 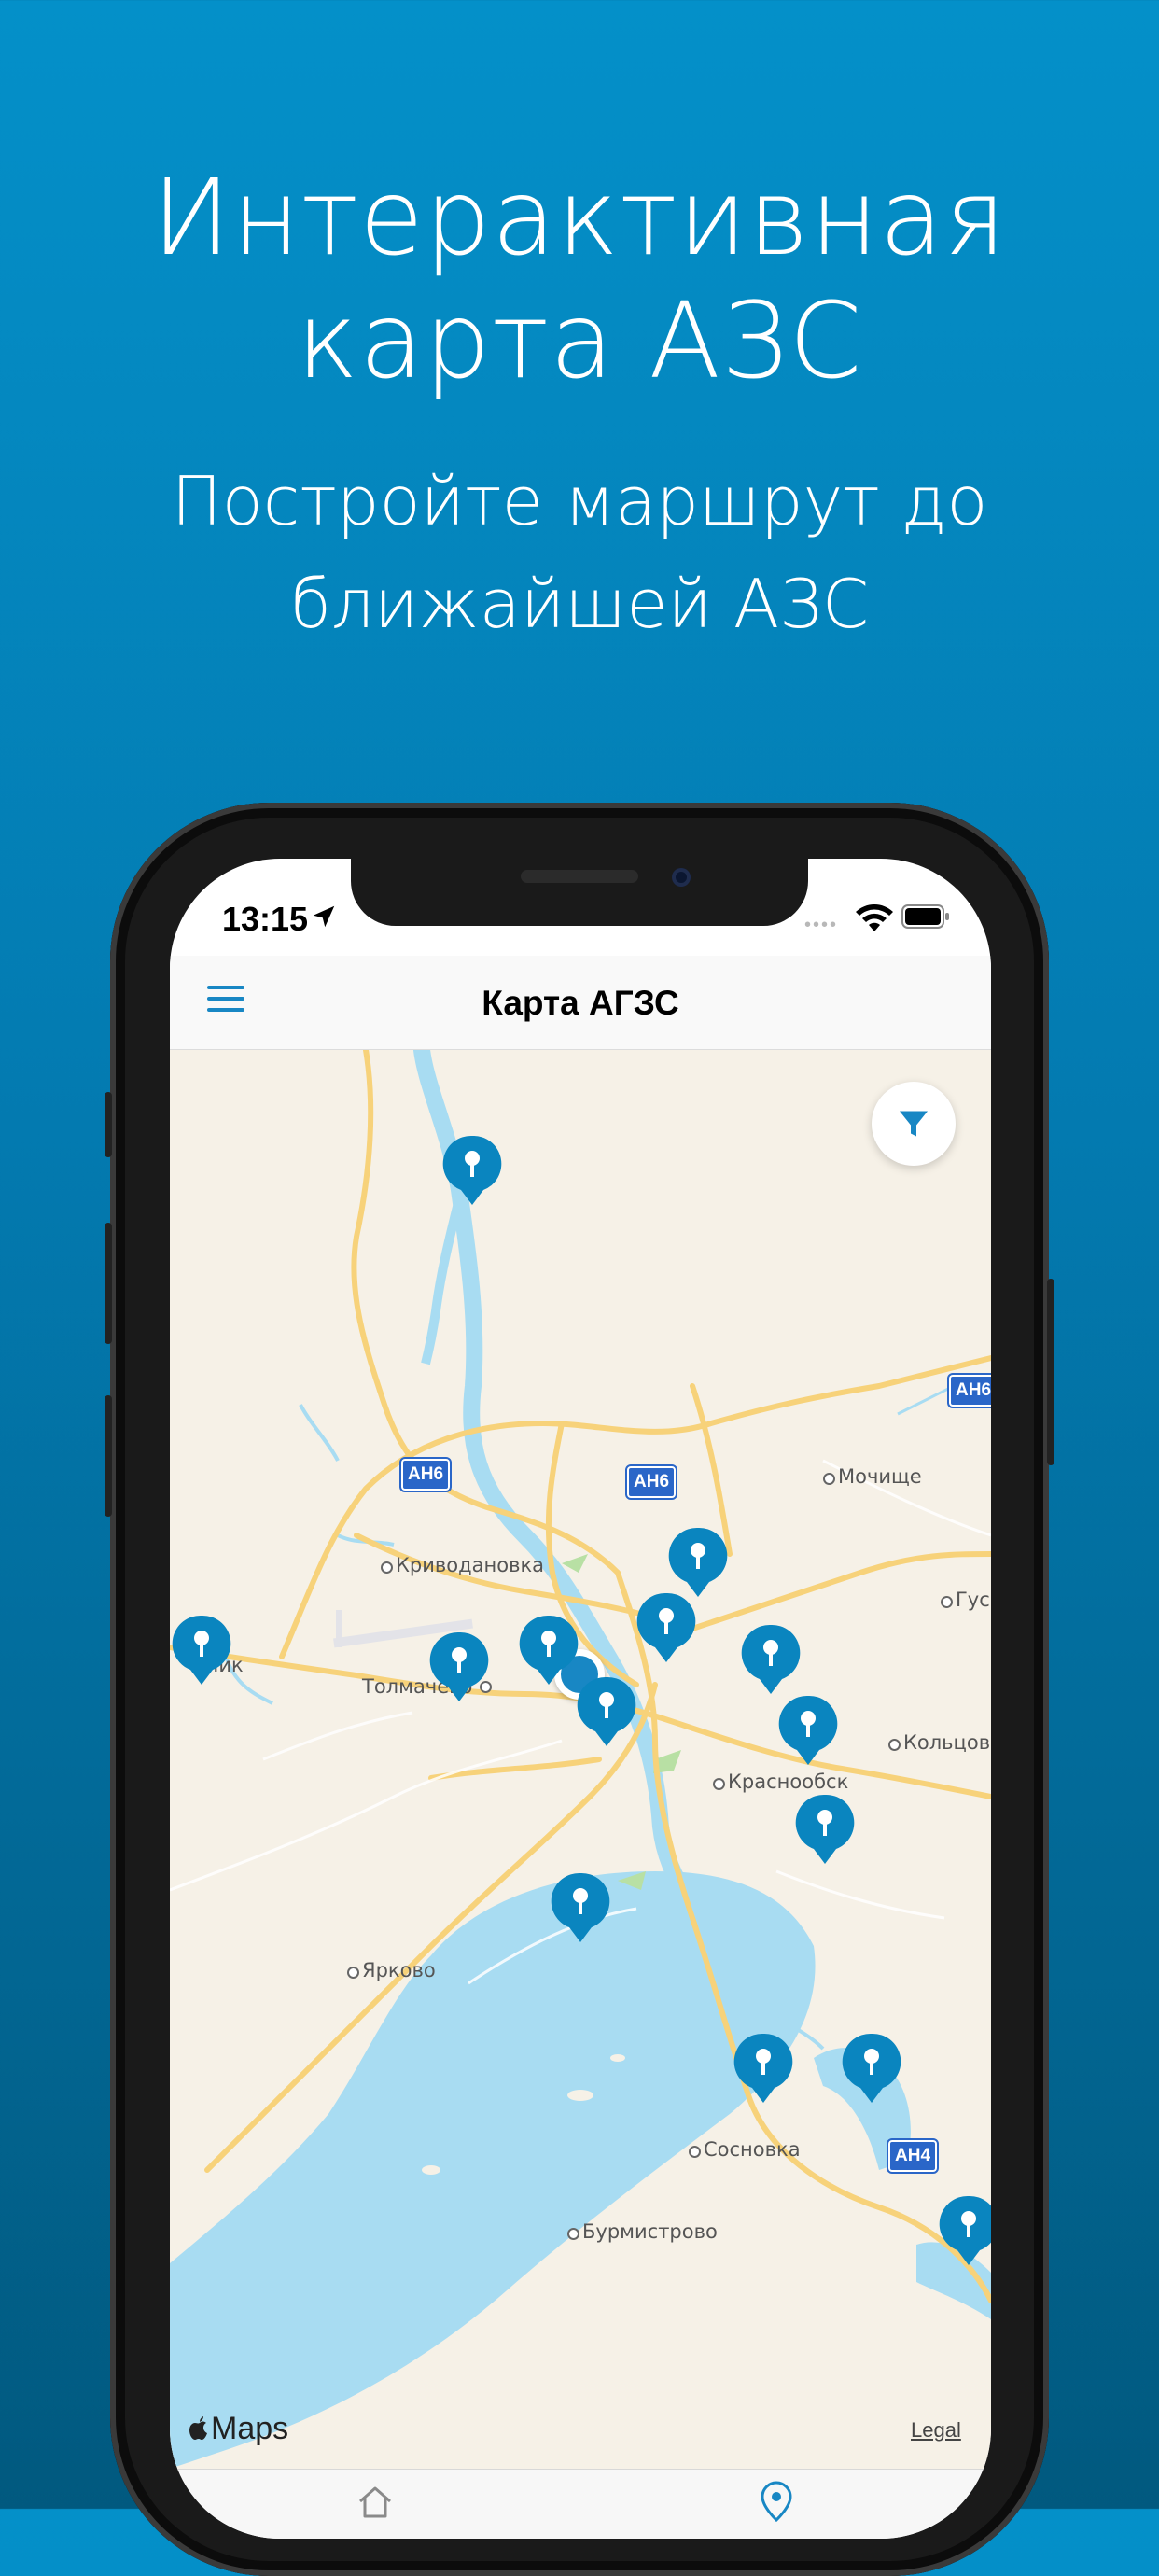 I want to click on location-arrow-icon, so click(x=324, y=916).